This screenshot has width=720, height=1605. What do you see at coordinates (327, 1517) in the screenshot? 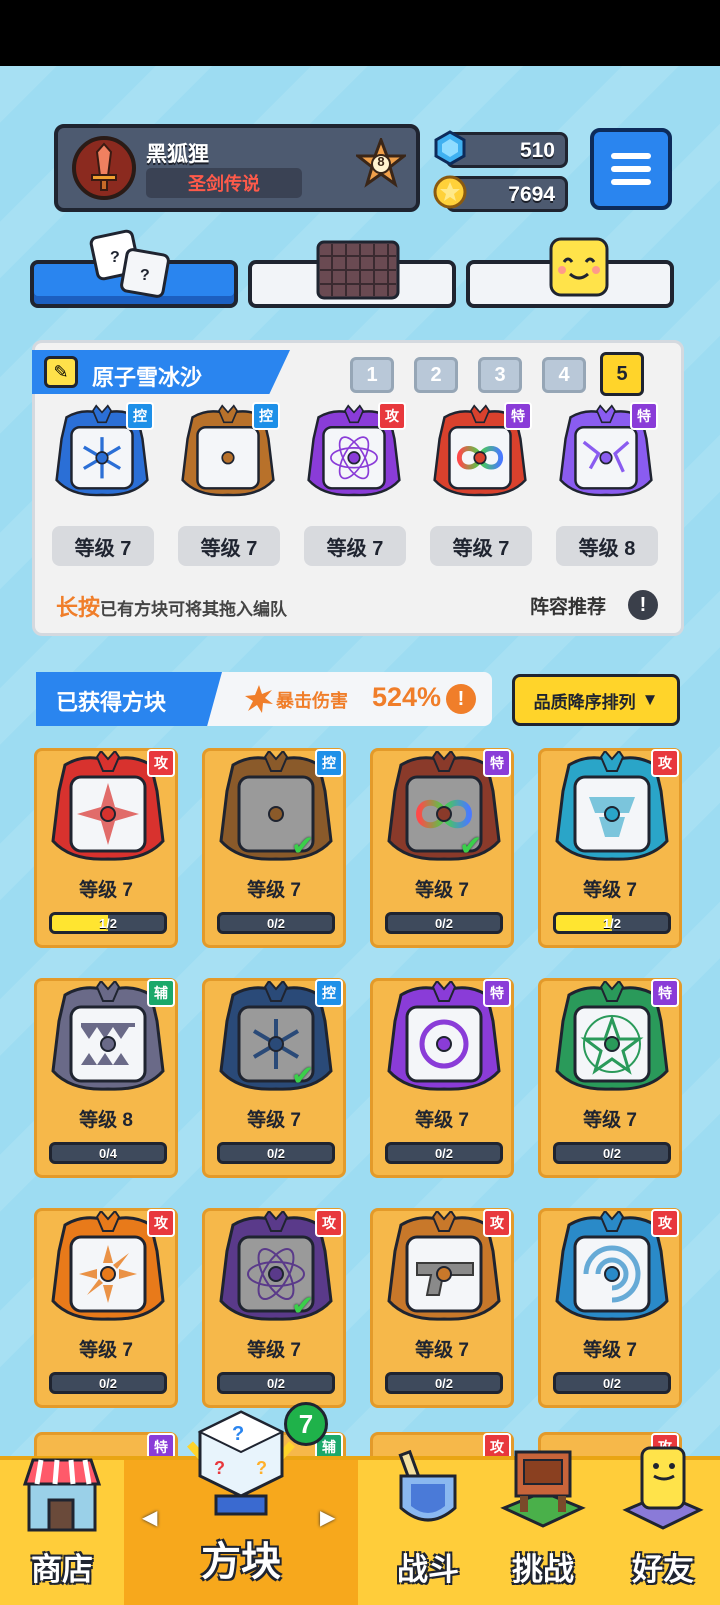
I see `nav-right-arrow-icon: ▶` at bounding box center [327, 1517].